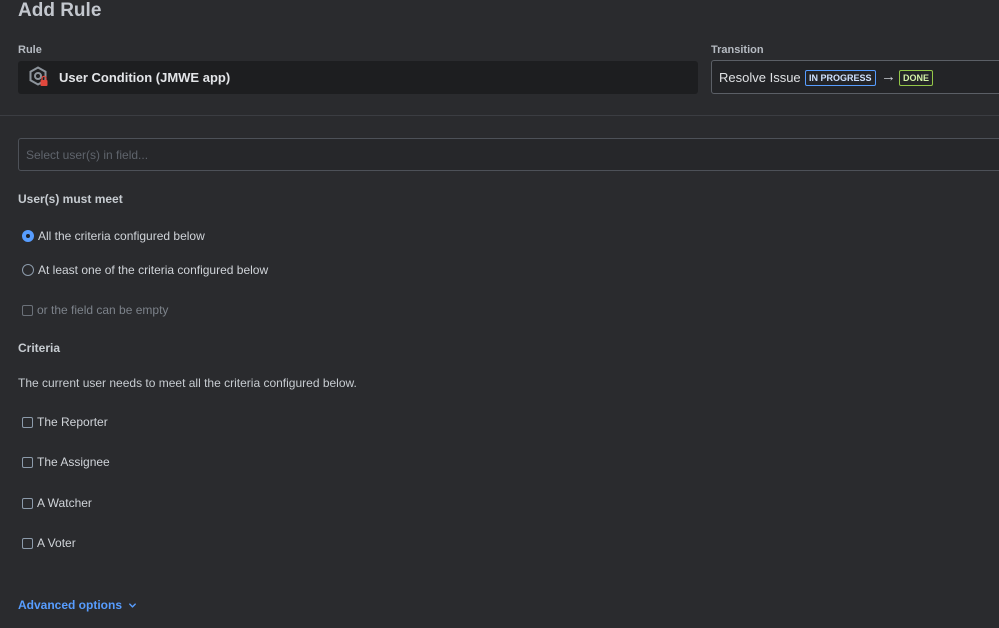 The image size is (999, 628). What do you see at coordinates (840, 78) in the screenshot?
I see `status-lozenge-in-progress: IN PROGRESS` at bounding box center [840, 78].